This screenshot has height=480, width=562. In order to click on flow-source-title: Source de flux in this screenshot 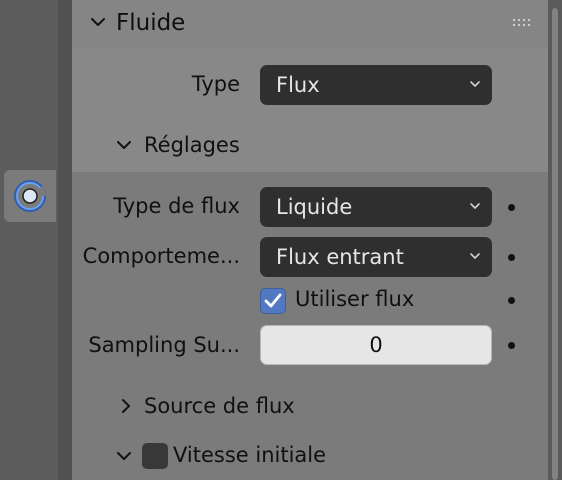, I will do `click(219, 406)`.